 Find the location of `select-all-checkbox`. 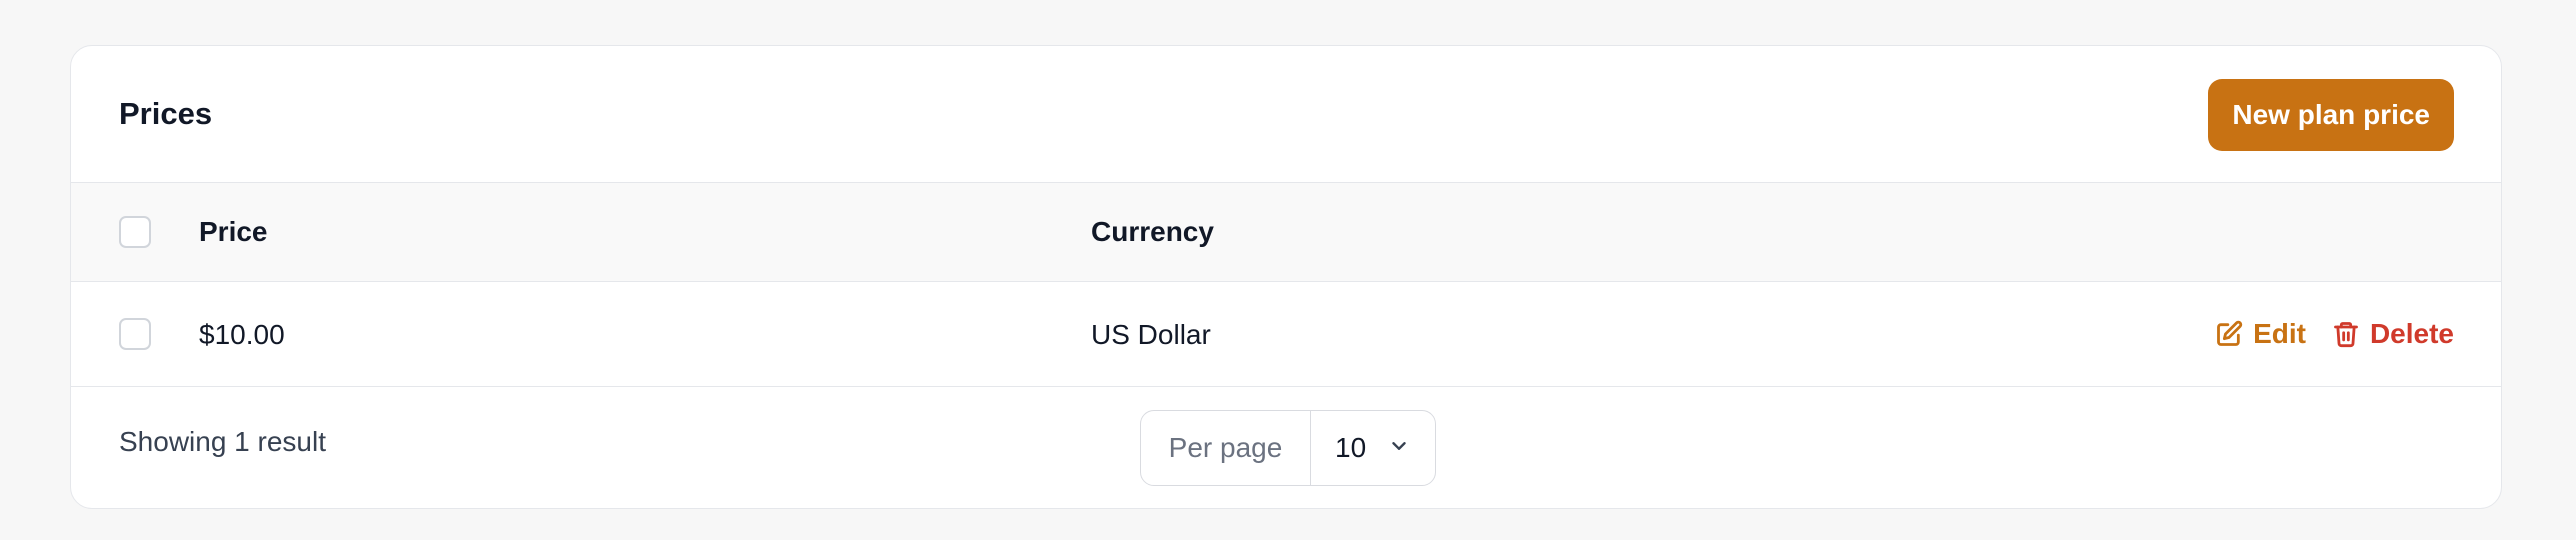

select-all-checkbox is located at coordinates (135, 232).